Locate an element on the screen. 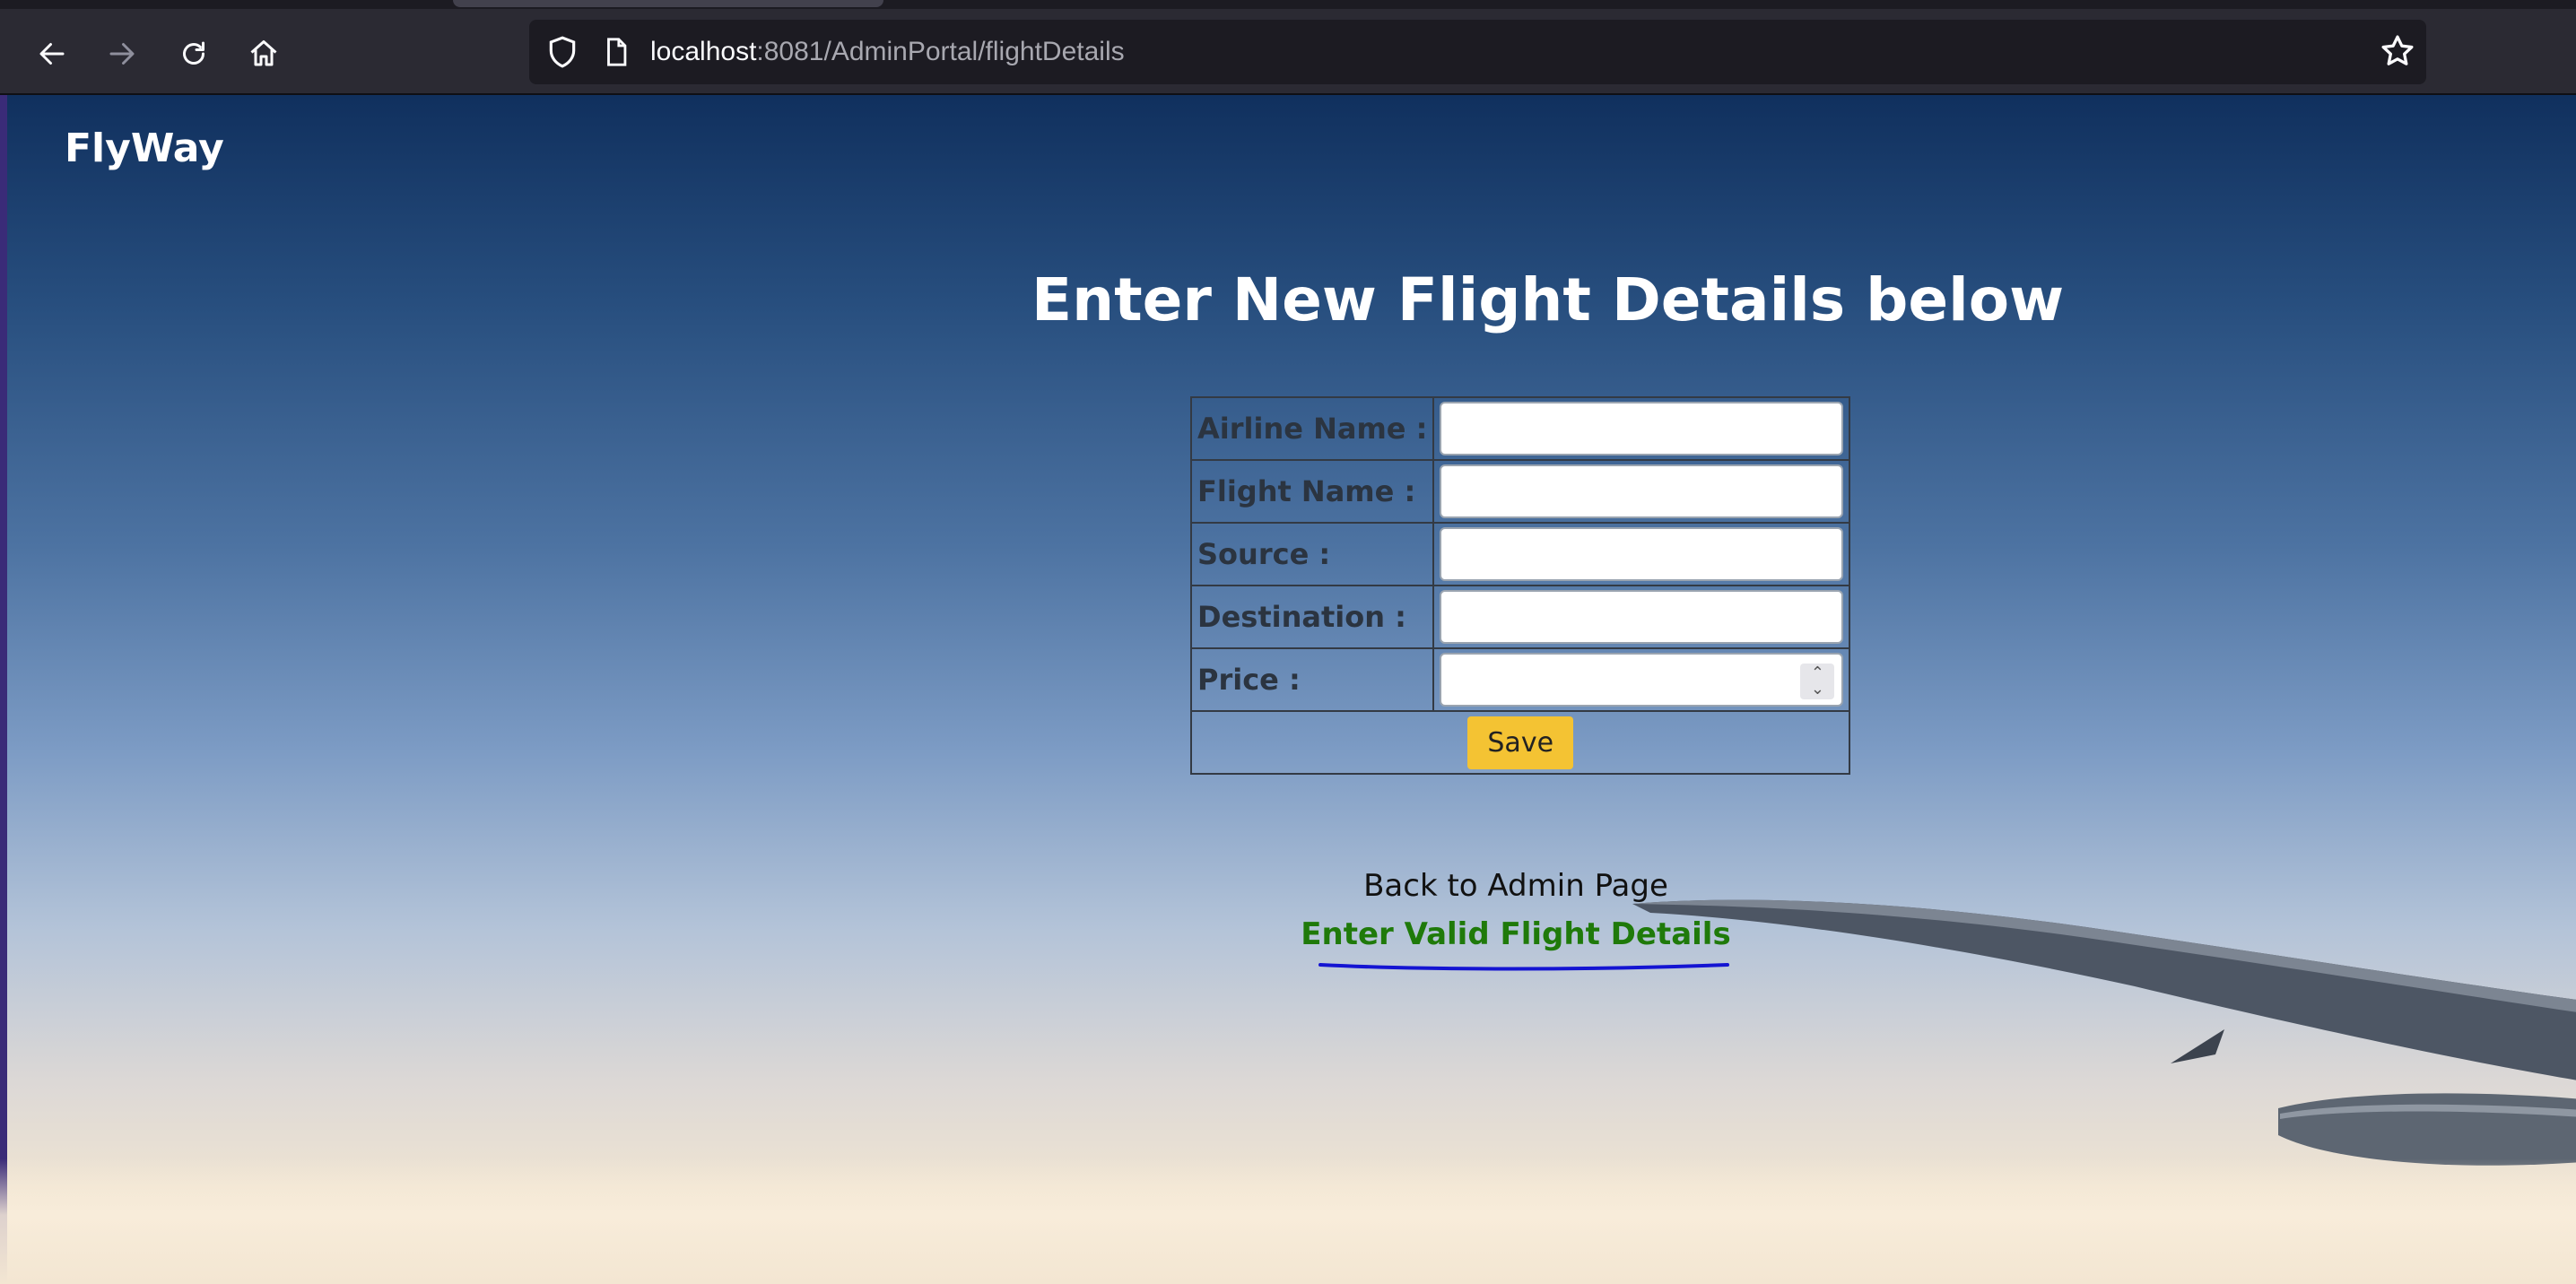 This screenshot has height=1284, width=2576. forward-button is located at coordinates (122, 54).